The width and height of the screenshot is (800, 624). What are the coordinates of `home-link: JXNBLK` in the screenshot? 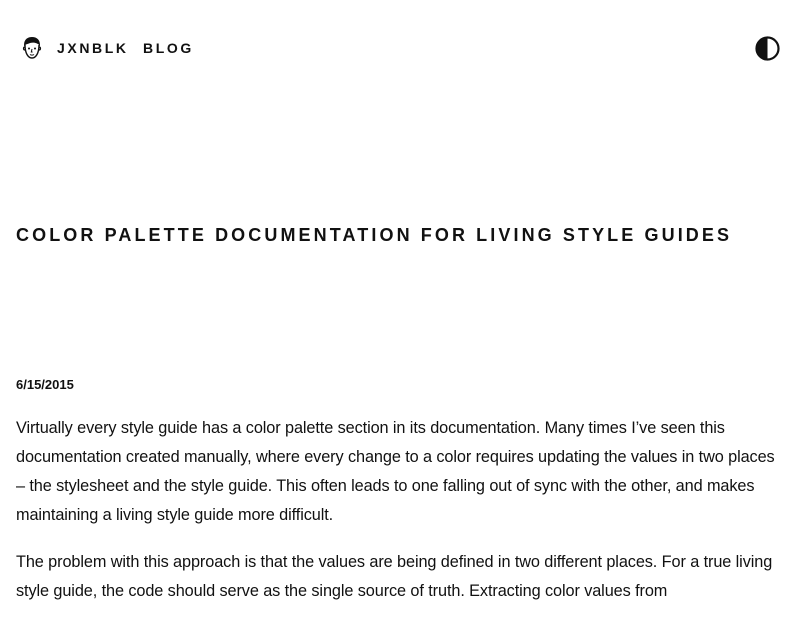 It's located at (75, 48).